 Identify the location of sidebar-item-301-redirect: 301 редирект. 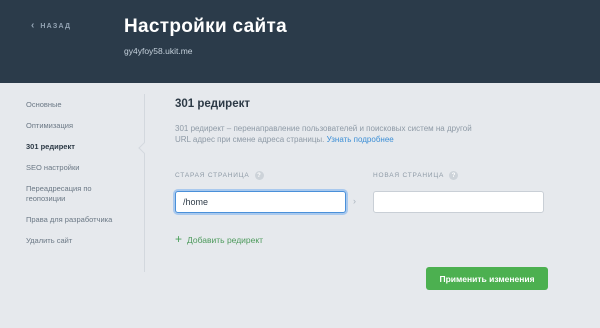
(81, 147).